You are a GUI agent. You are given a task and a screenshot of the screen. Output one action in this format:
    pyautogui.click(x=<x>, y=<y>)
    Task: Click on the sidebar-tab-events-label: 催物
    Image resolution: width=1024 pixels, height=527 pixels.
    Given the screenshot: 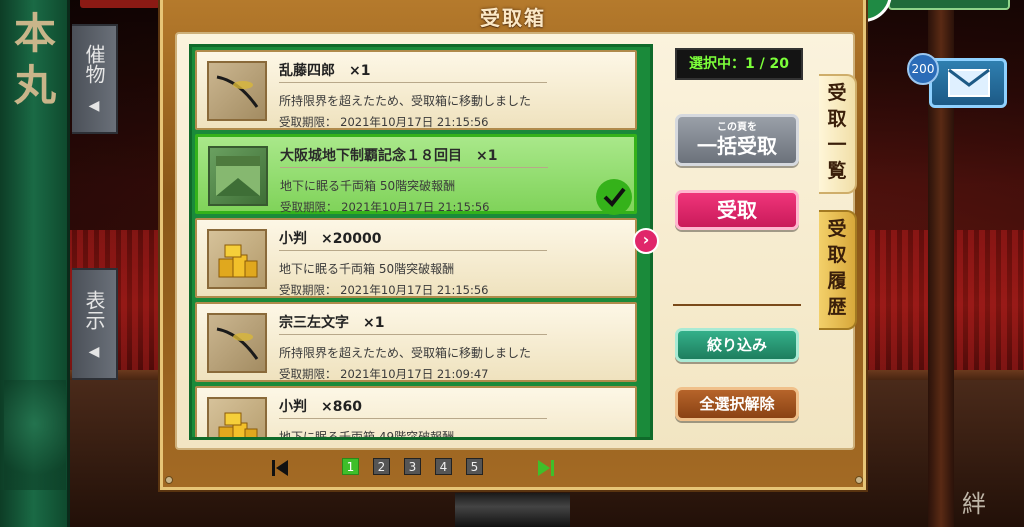 What is the action you would take?
    pyautogui.click(x=94, y=64)
    